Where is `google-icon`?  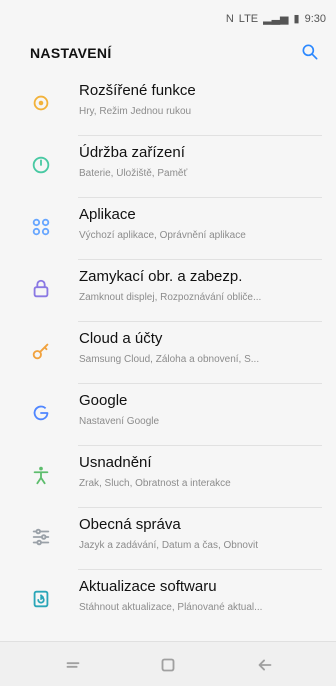 google-icon is located at coordinates (41, 413).